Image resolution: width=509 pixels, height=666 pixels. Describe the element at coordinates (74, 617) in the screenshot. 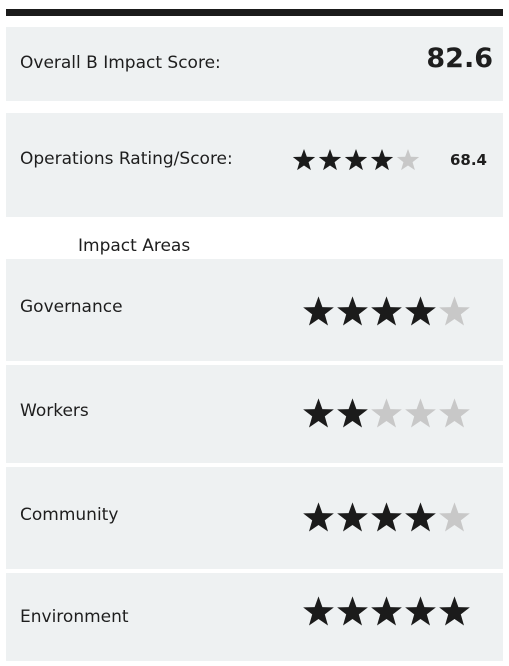

I see `impact-area-name: Environment` at that location.